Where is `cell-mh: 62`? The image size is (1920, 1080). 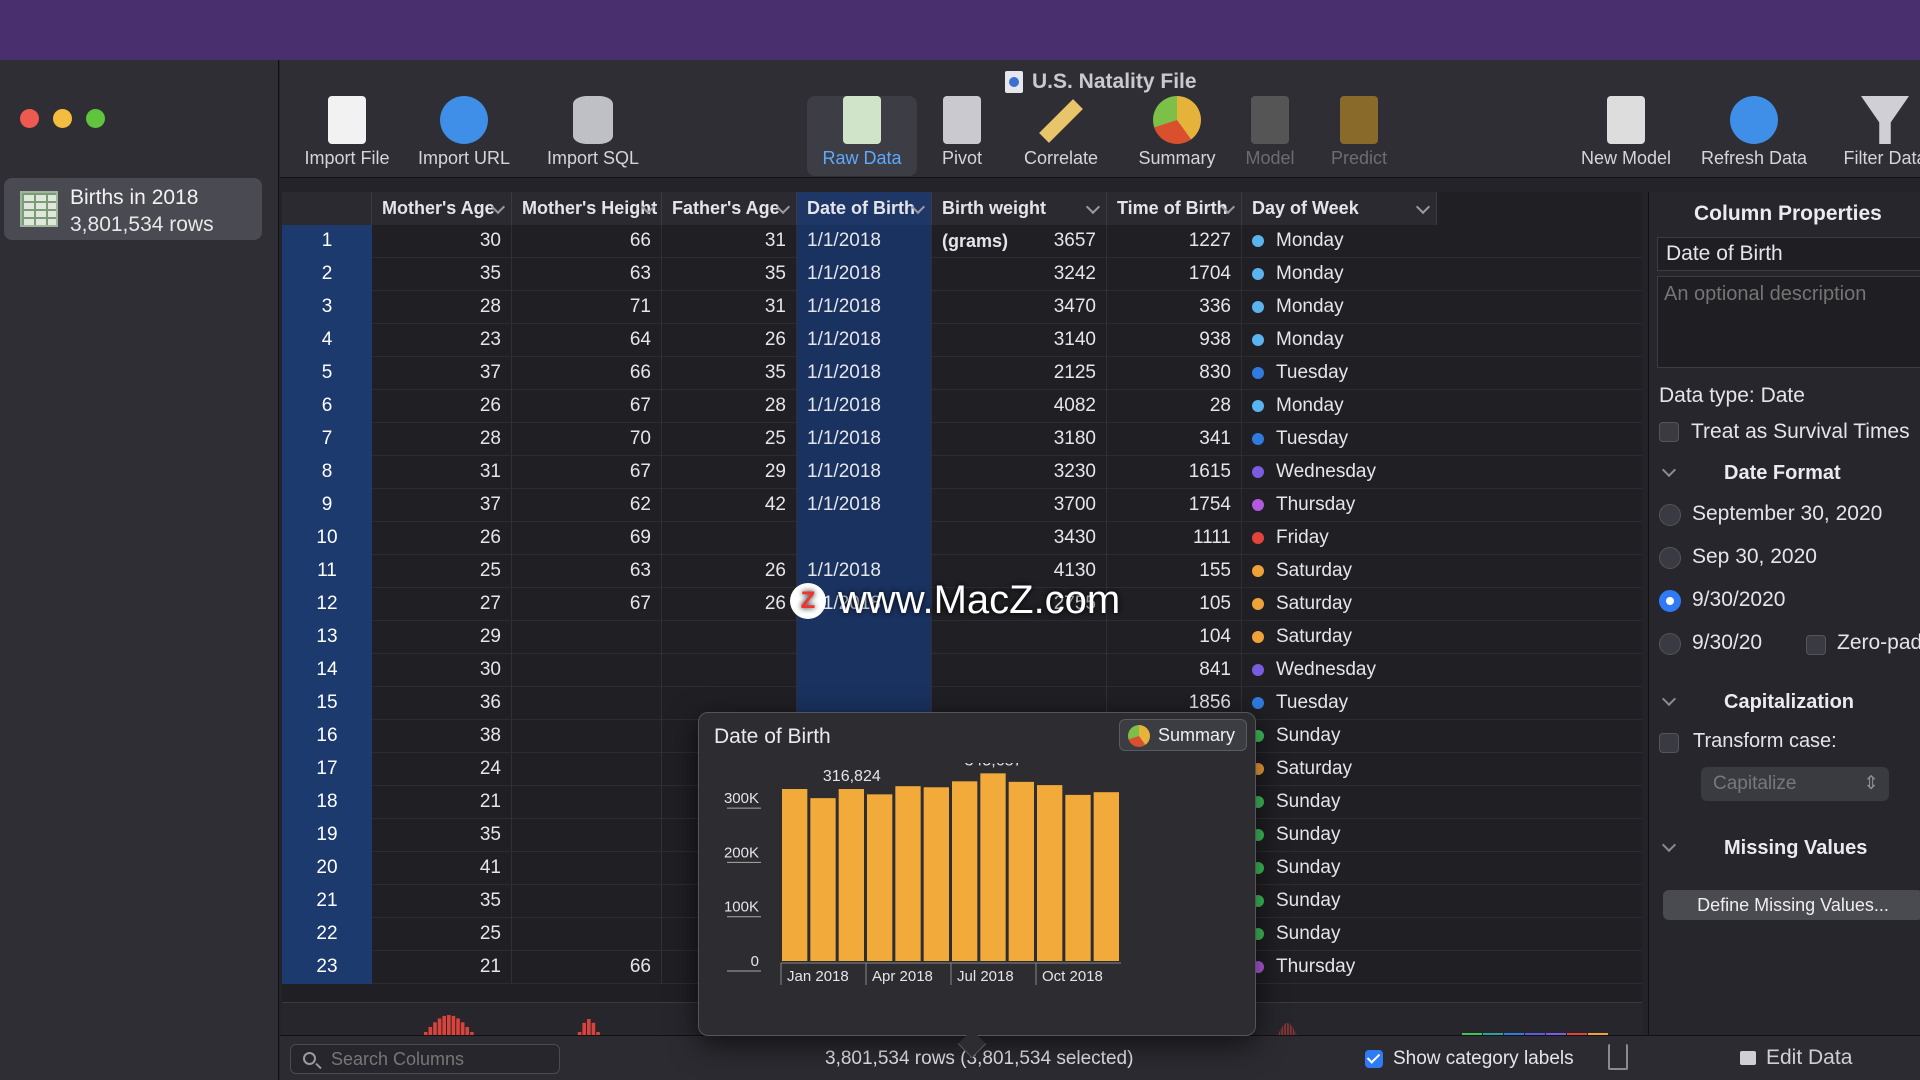 cell-mh: 62 is located at coordinates (587, 505).